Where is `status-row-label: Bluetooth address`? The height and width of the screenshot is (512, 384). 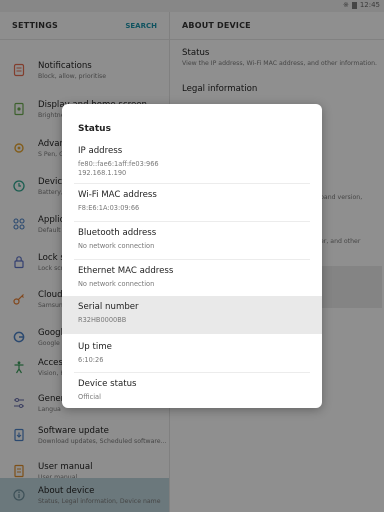 status-row-label: Bluetooth address is located at coordinates (117, 233).